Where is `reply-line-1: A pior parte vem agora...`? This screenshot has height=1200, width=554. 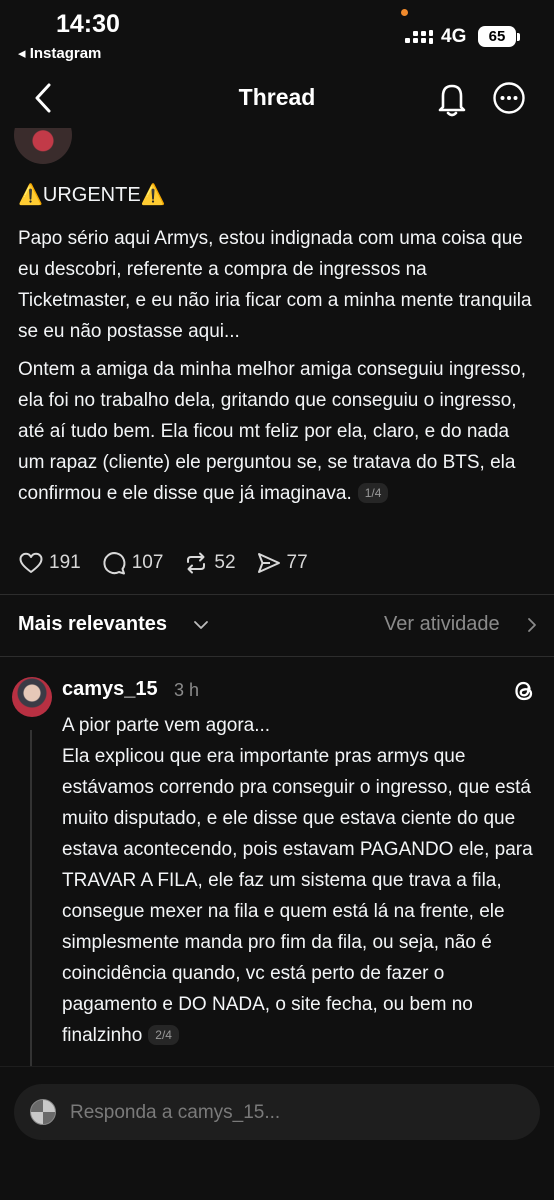
reply-line-1: A pior parte vem agora... is located at coordinates (166, 725).